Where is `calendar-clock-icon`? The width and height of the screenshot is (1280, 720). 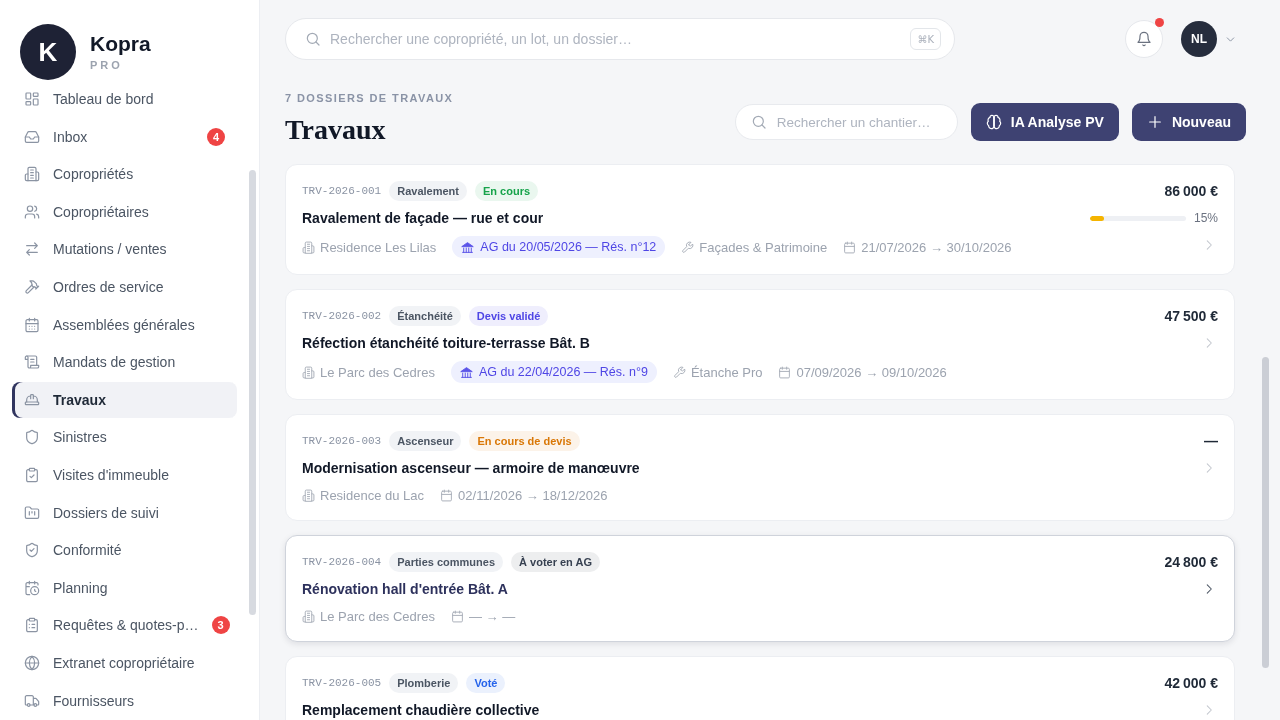 calendar-clock-icon is located at coordinates (32, 587).